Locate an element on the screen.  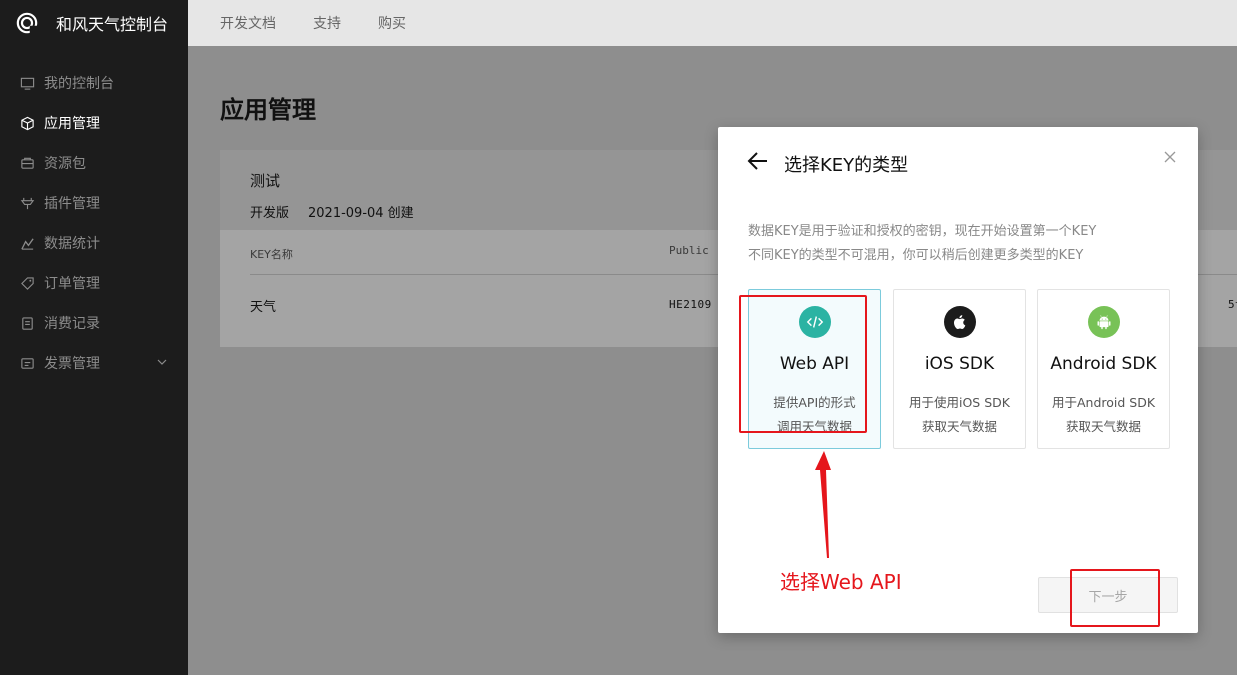
app-env-badge: 开发版 is located at coordinates (270, 213).